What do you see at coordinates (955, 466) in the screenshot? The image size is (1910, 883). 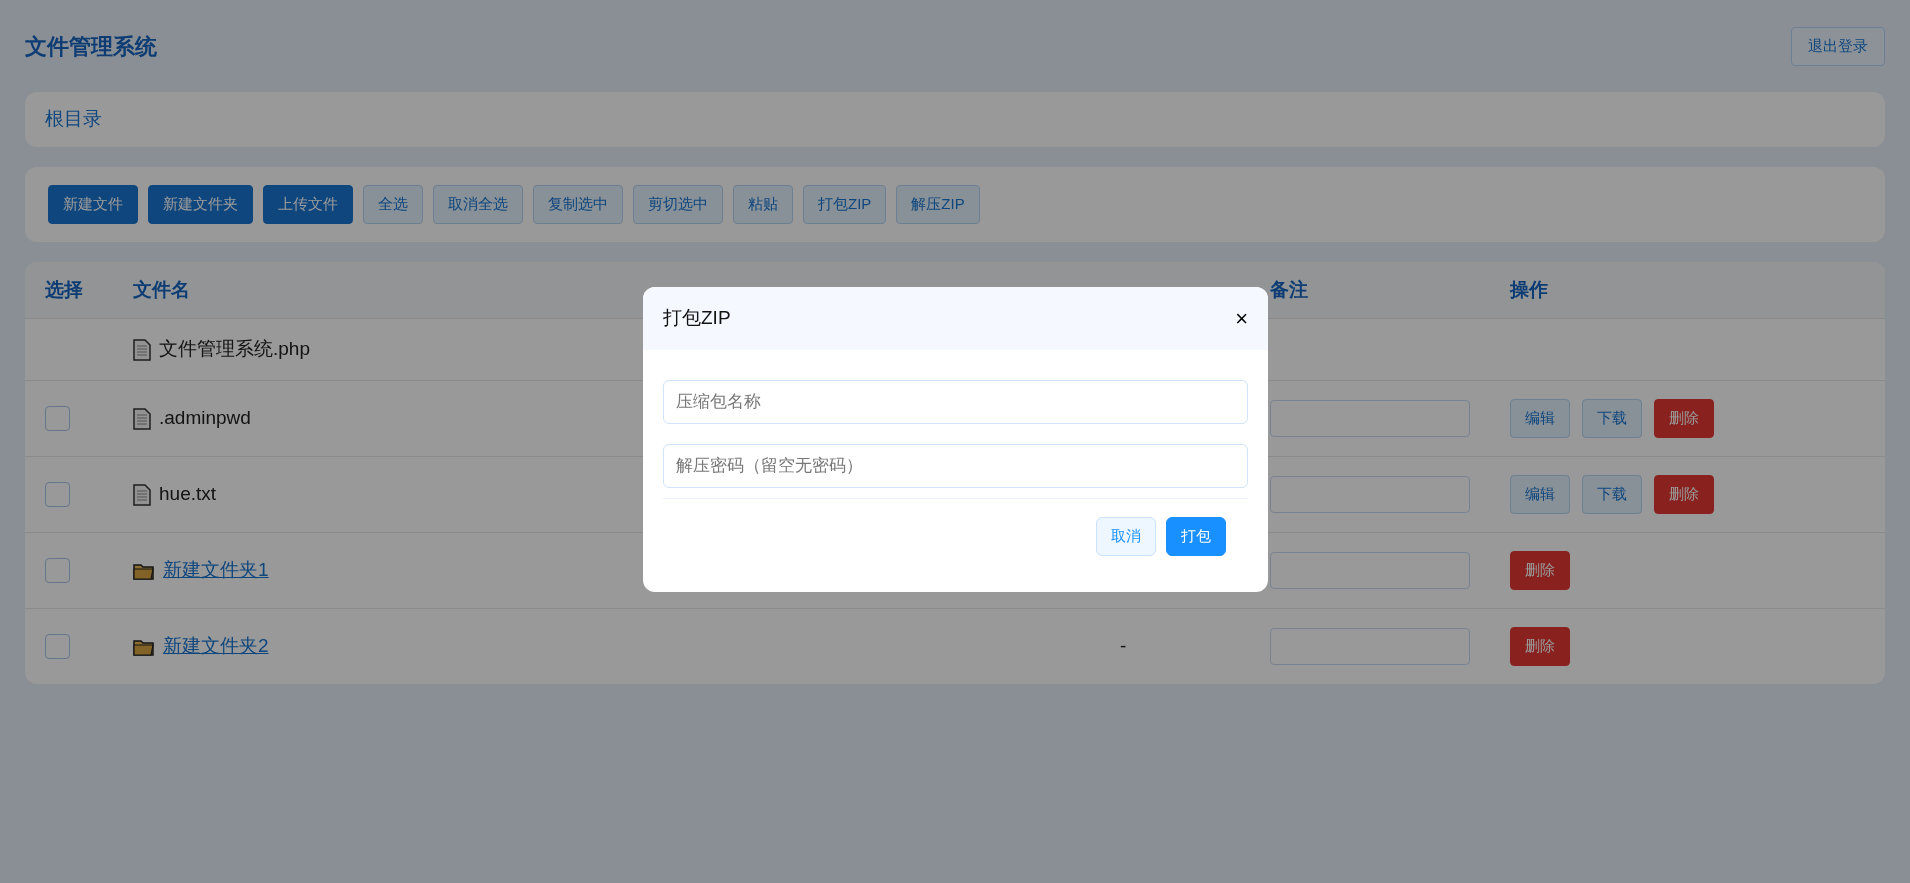 I see `text-field: 解压密码（留空无密码）` at bounding box center [955, 466].